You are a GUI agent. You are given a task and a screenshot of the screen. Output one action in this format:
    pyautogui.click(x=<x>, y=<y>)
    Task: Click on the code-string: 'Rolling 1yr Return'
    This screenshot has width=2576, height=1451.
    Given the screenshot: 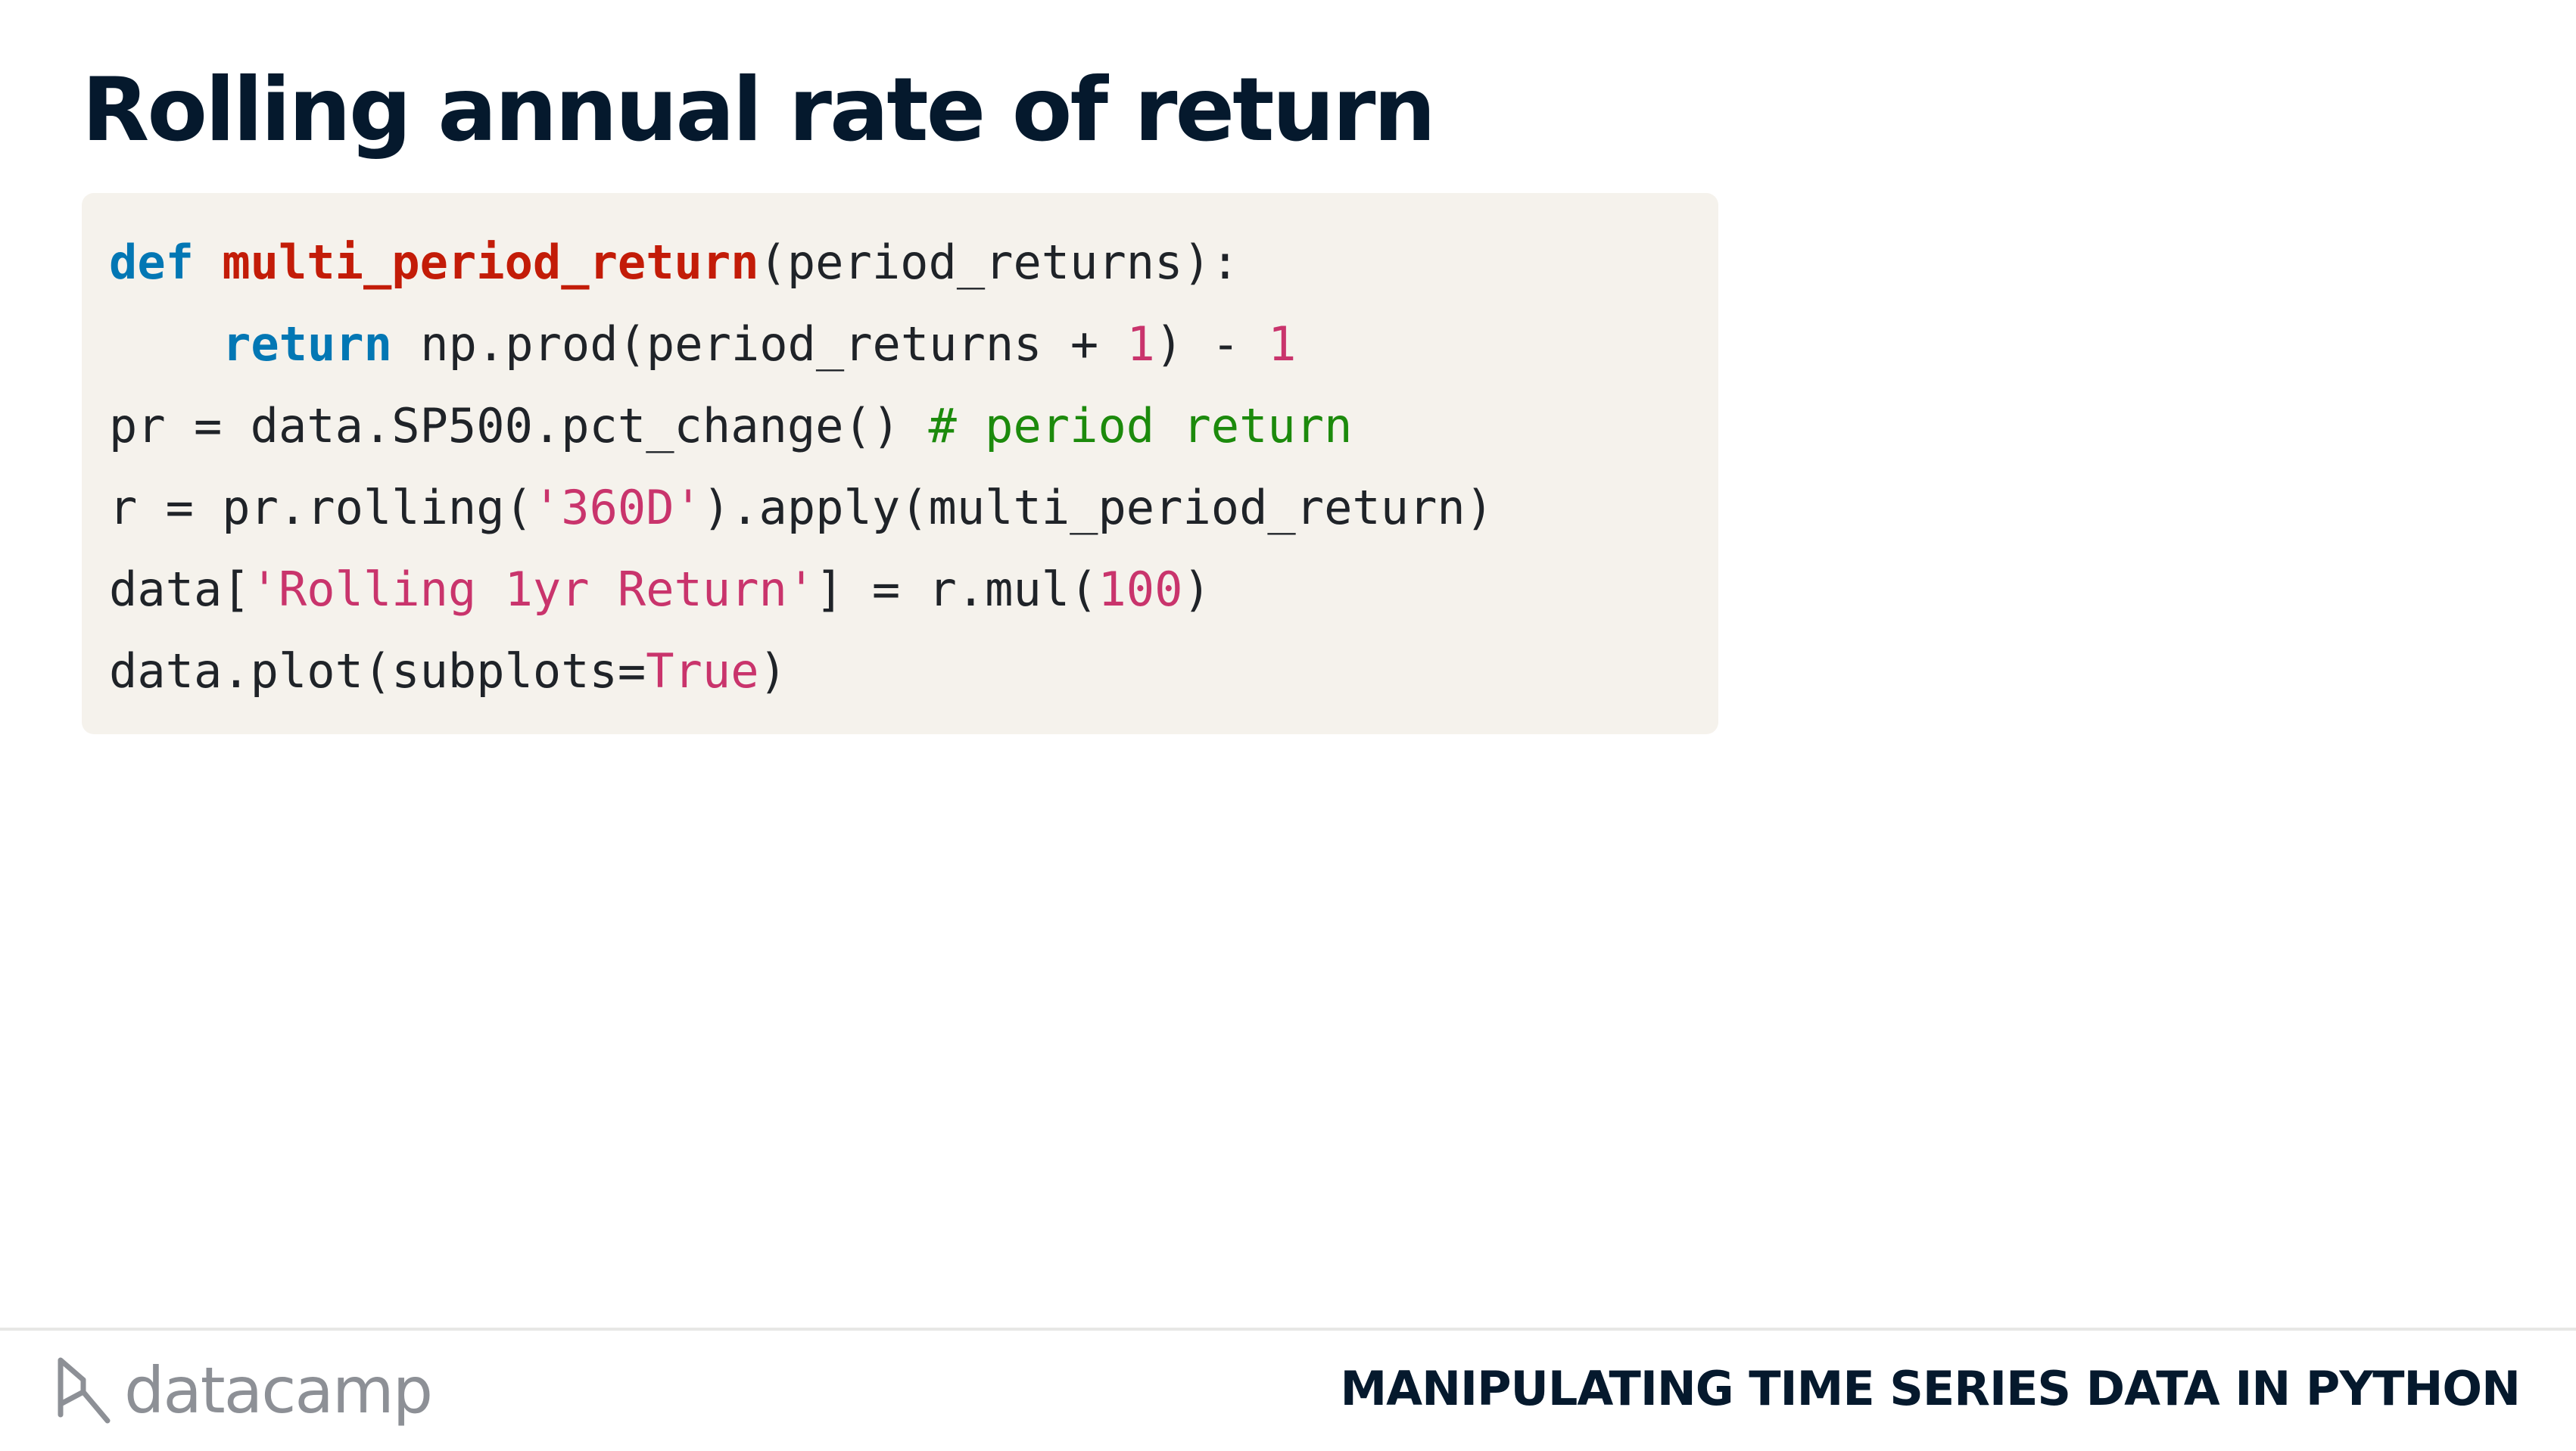 What is the action you would take?
    pyautogui.click(x=533, y=589)
    